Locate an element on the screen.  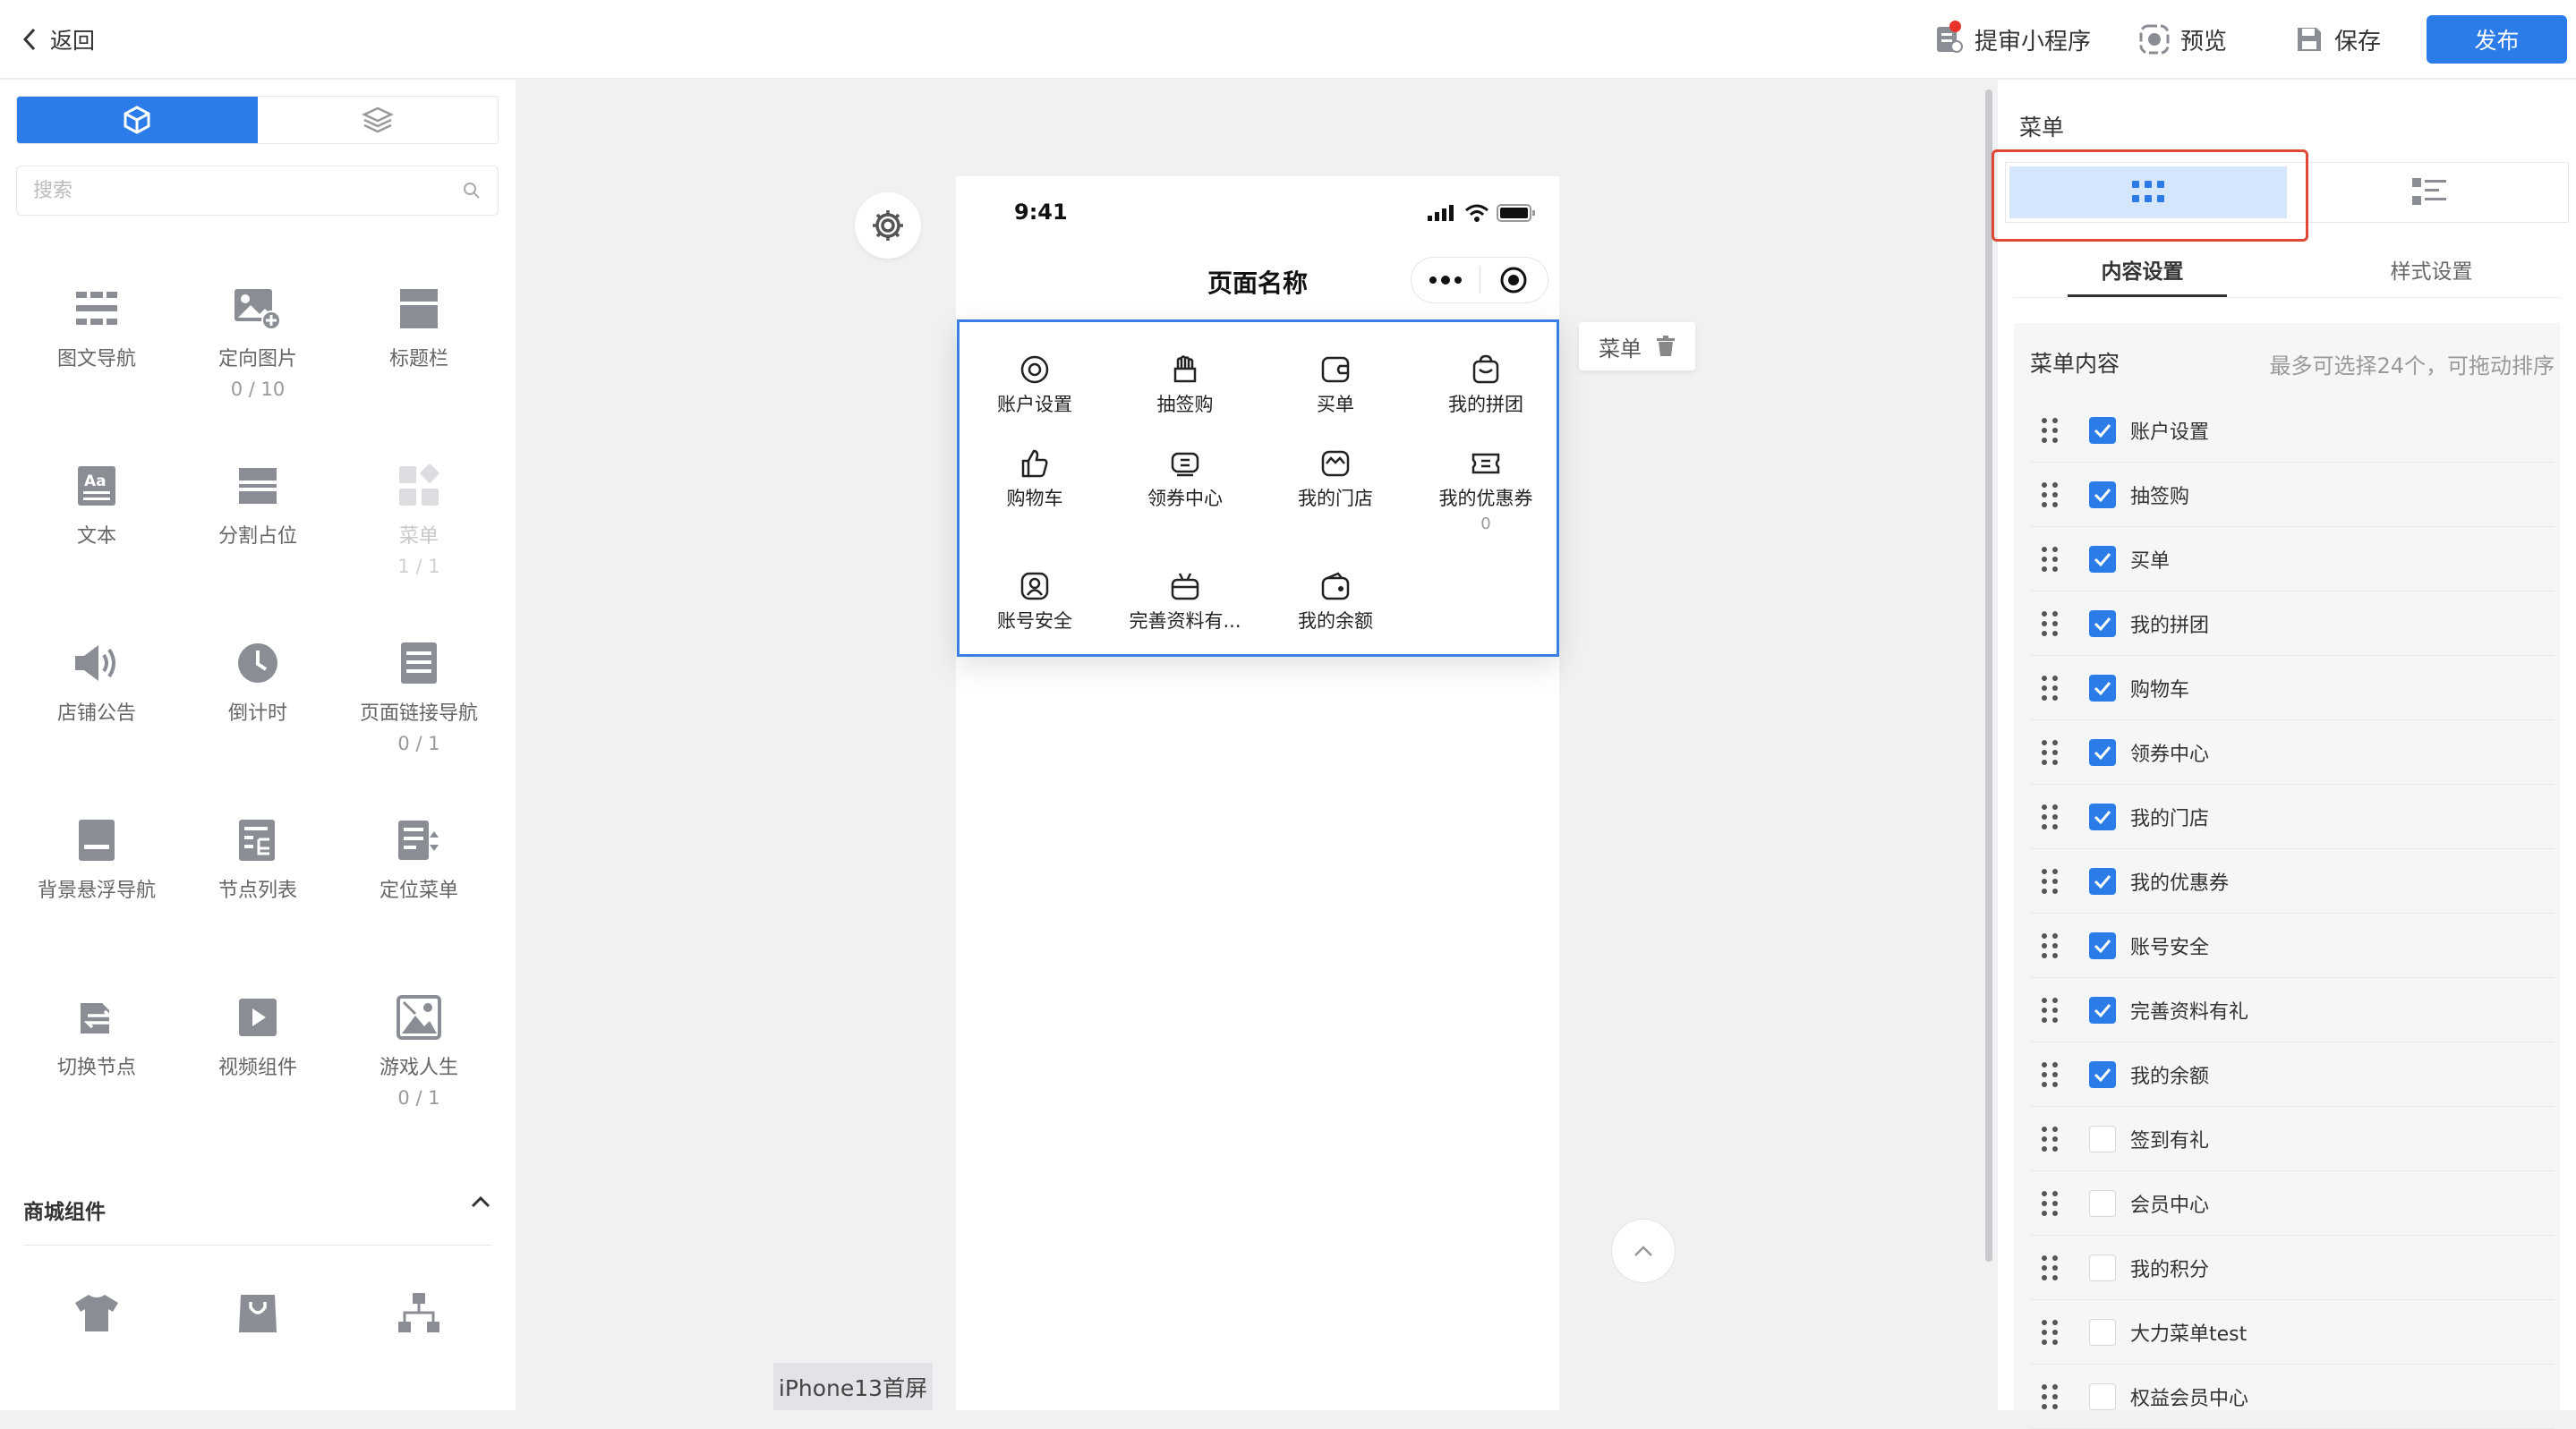
page-settings-button is located at coordinates (888, 226).